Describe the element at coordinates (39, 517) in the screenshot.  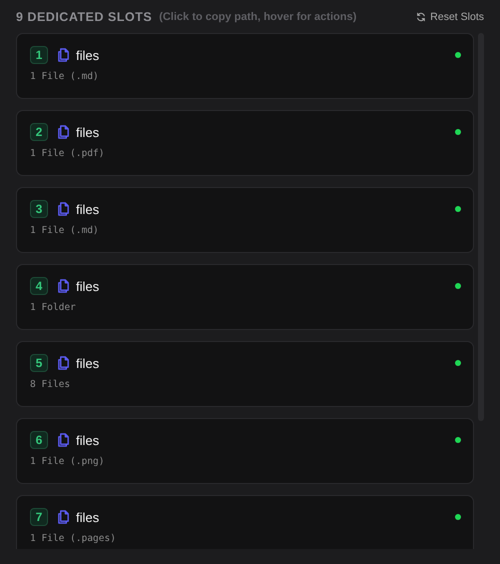
I see `slot-number: 7` at that location.